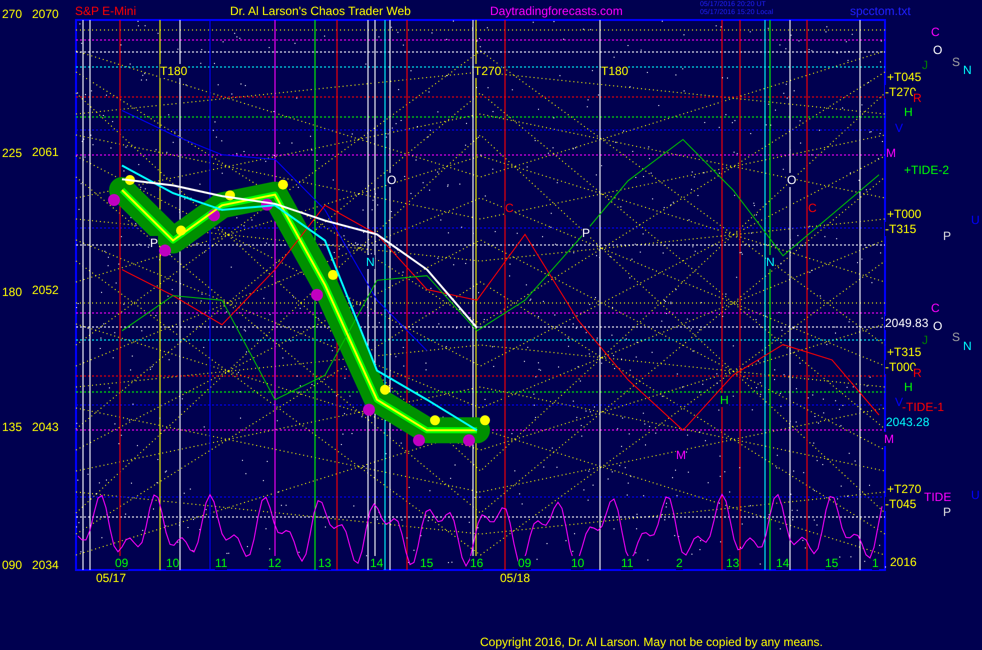  What do you see at coordinates (320, 11) in the screenshot?
I see `chart-title: Dr. Al Larson's Chaos Trader Web` at bounding box center [320, 11].